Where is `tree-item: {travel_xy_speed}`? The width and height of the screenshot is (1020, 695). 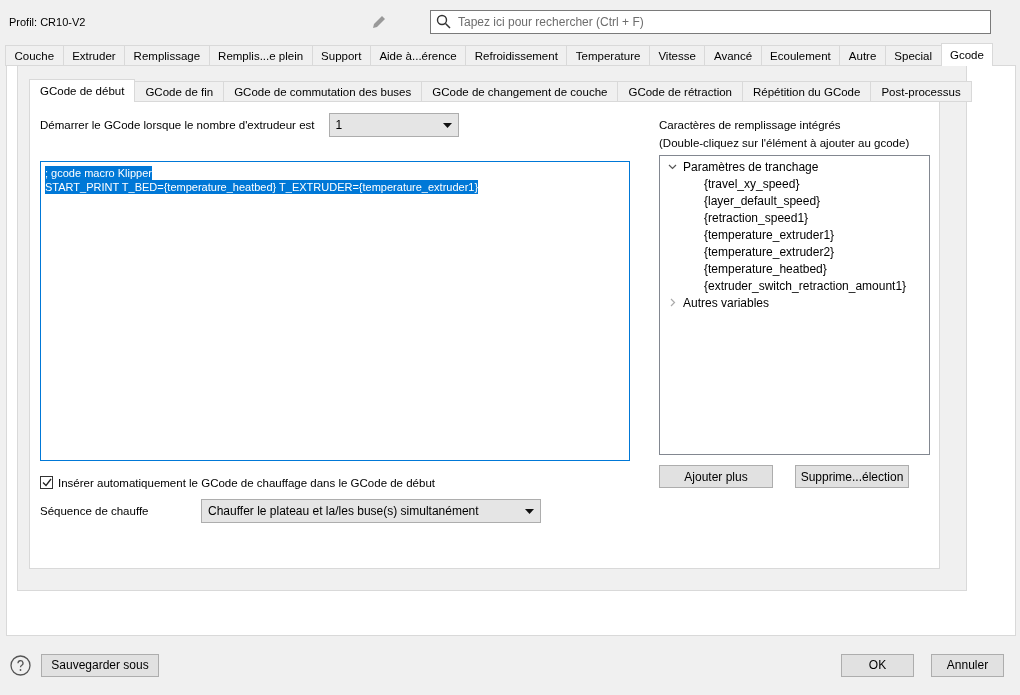
tree-item: {travel_xy_speed} is located at coordinates (752, 183).